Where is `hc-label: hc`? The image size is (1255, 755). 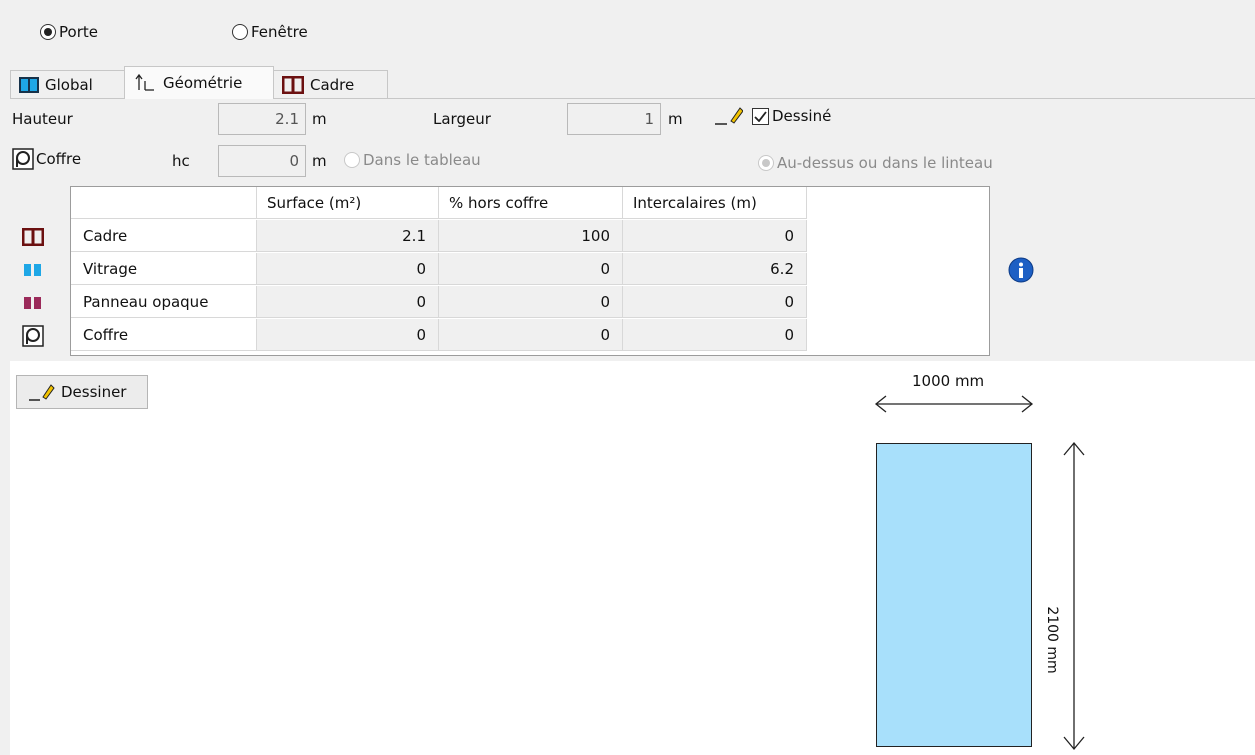
hc-label: hc is located at coordinates (181, 161).